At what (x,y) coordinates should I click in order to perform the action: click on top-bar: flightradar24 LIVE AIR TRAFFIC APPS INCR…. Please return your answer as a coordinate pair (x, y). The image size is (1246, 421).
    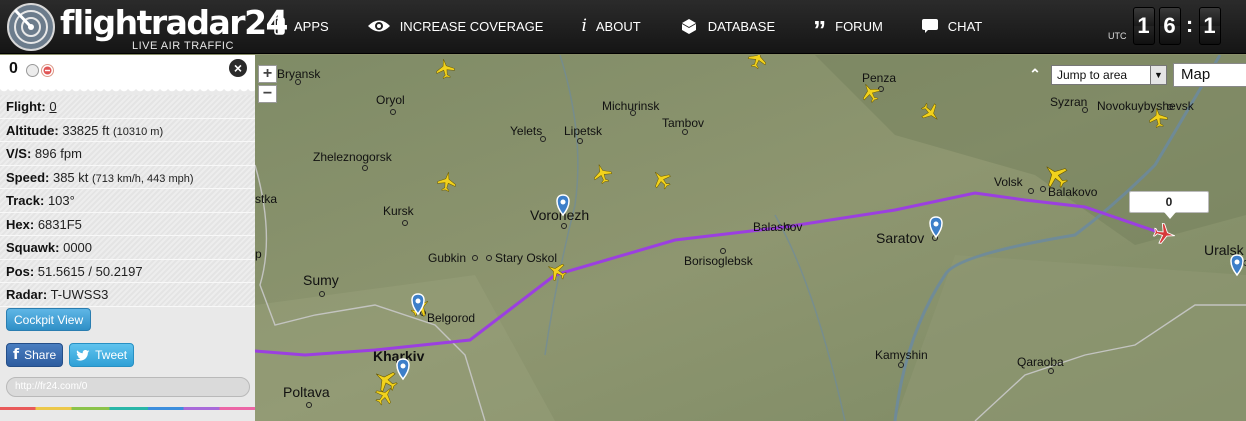
    Looking at the image, I should click on (623, 27).